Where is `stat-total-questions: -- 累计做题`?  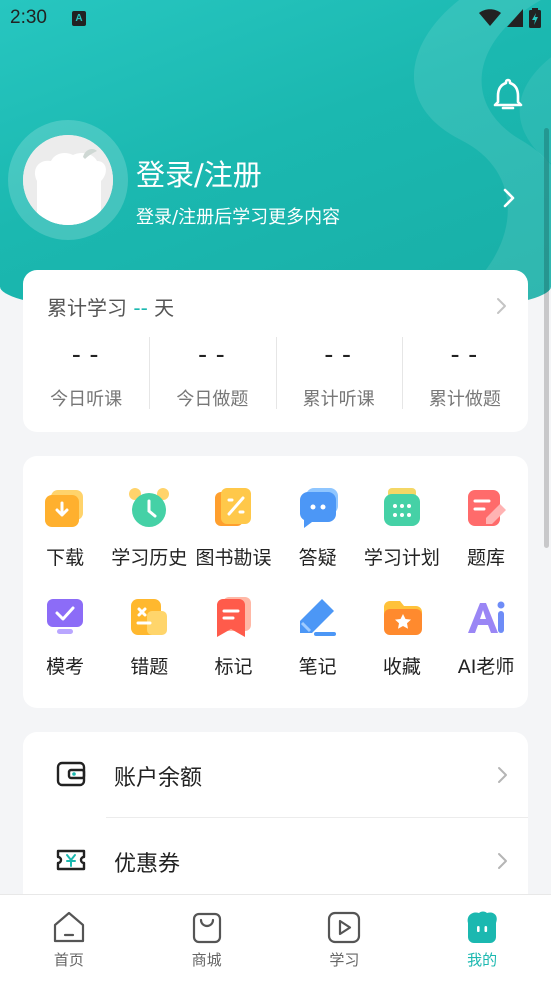 stat-total-questions: -- 累计做题 is located at coordinates (464, 373).